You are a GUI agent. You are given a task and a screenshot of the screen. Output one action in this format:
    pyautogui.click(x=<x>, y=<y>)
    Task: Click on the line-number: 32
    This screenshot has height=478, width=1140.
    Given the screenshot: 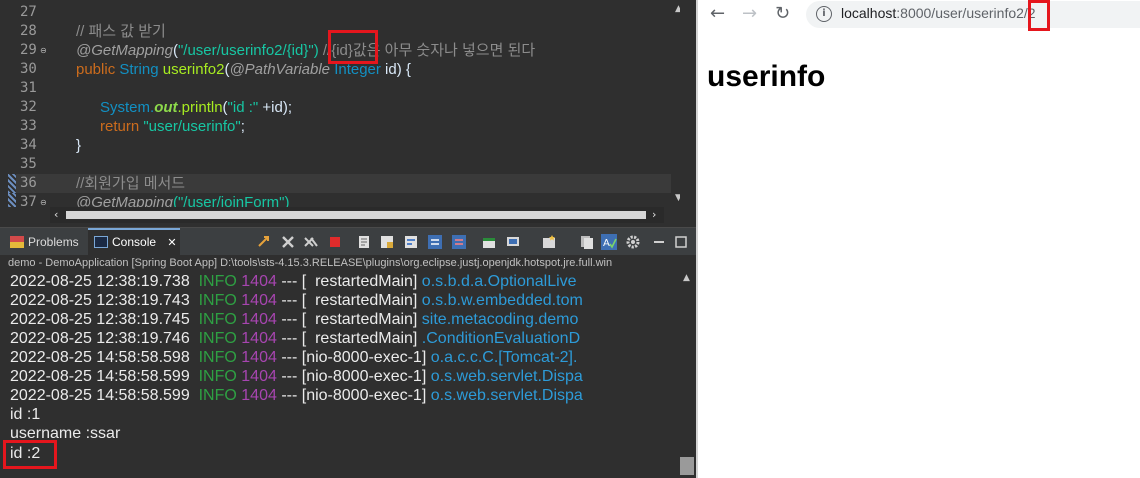 What is the action you would take?
    pyautogui.click(x=28, y=107)
    